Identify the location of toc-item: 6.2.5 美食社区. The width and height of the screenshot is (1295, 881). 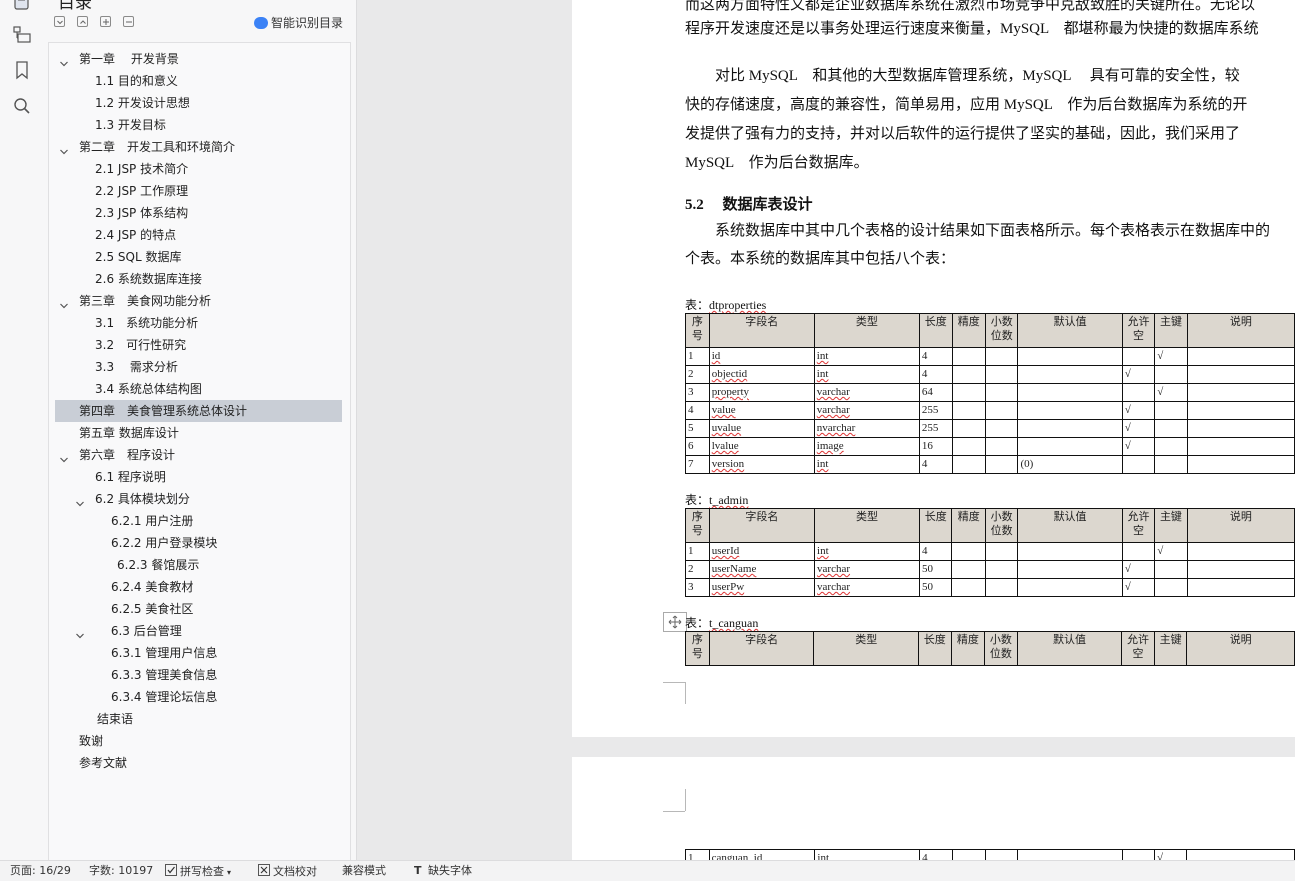
(198, 609).